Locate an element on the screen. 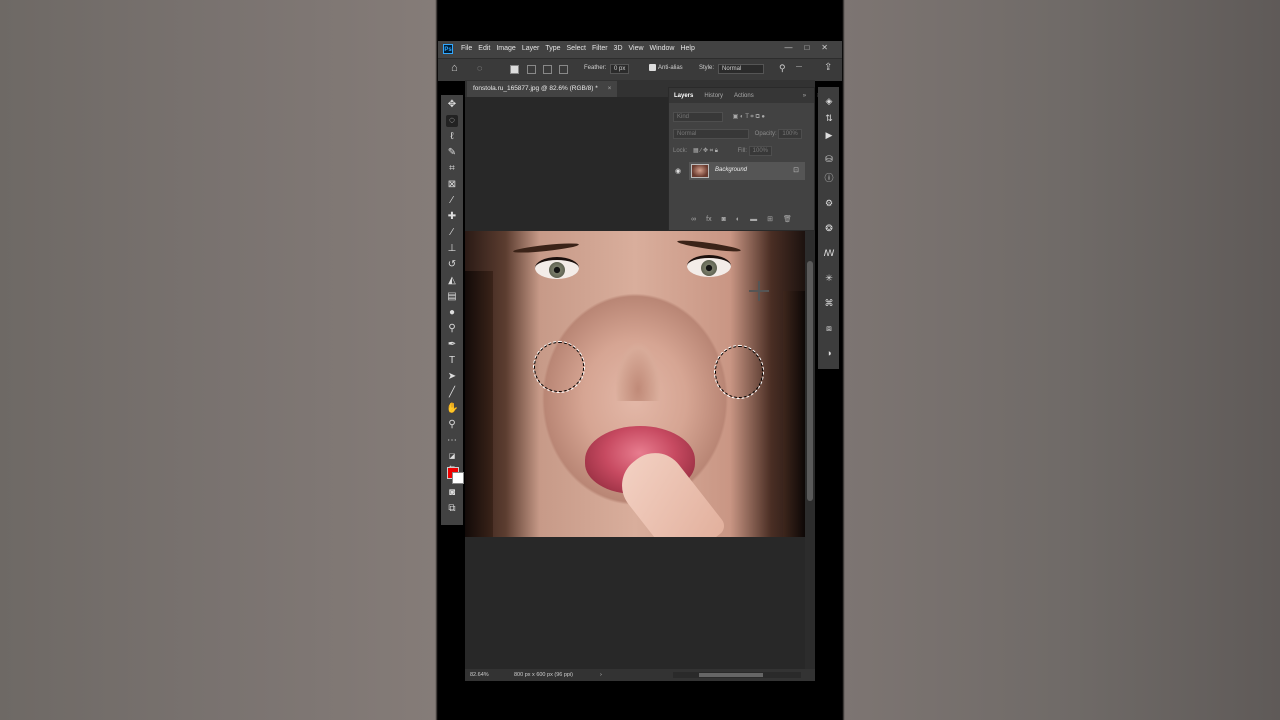  menu-image: Image is located at coordinates (505, 48).